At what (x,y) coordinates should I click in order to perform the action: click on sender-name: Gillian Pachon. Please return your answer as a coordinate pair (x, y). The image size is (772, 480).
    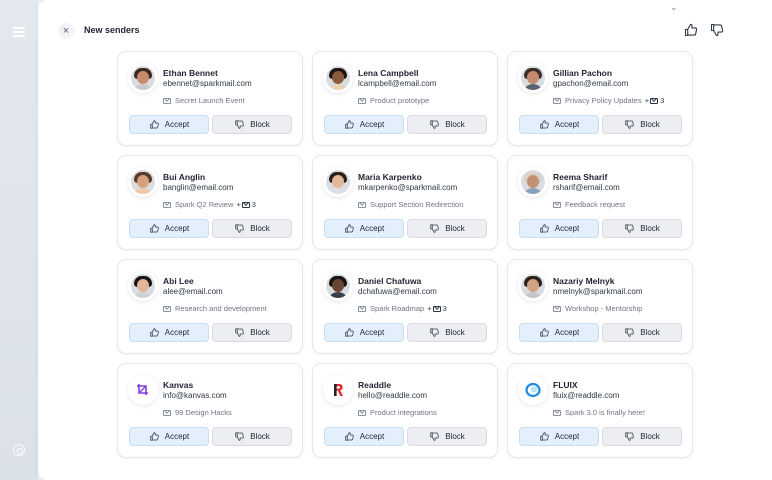
    Looking at the image, I should click on (583, 73).